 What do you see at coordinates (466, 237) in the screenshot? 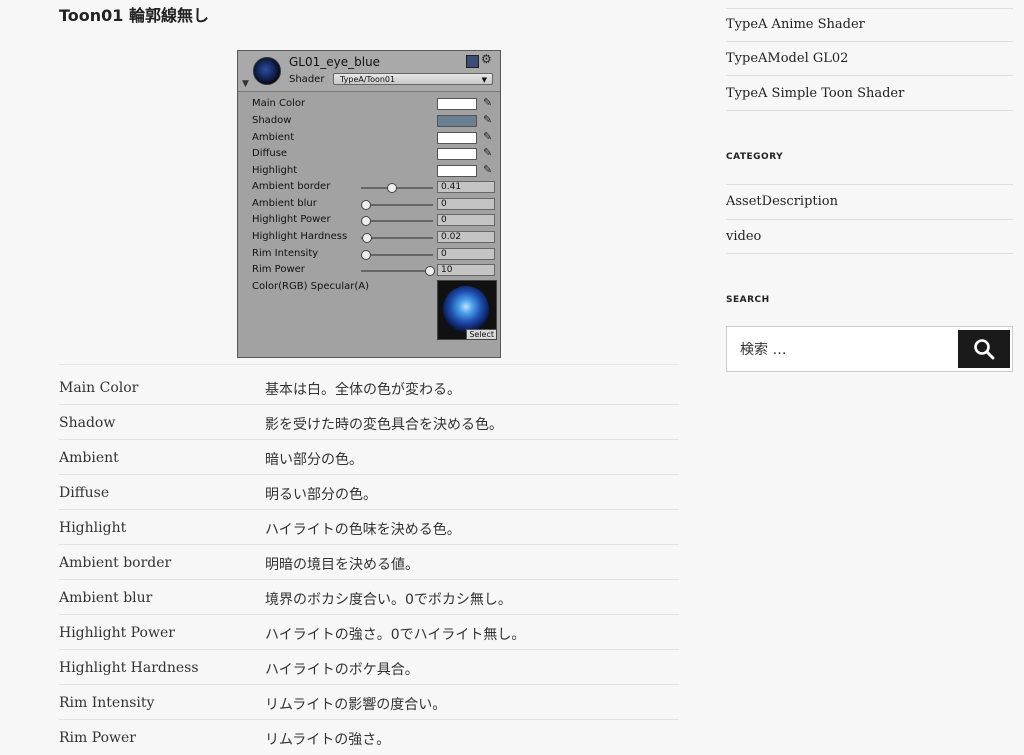
I see `value-field: 0.02` at bounding box center [466, 237].